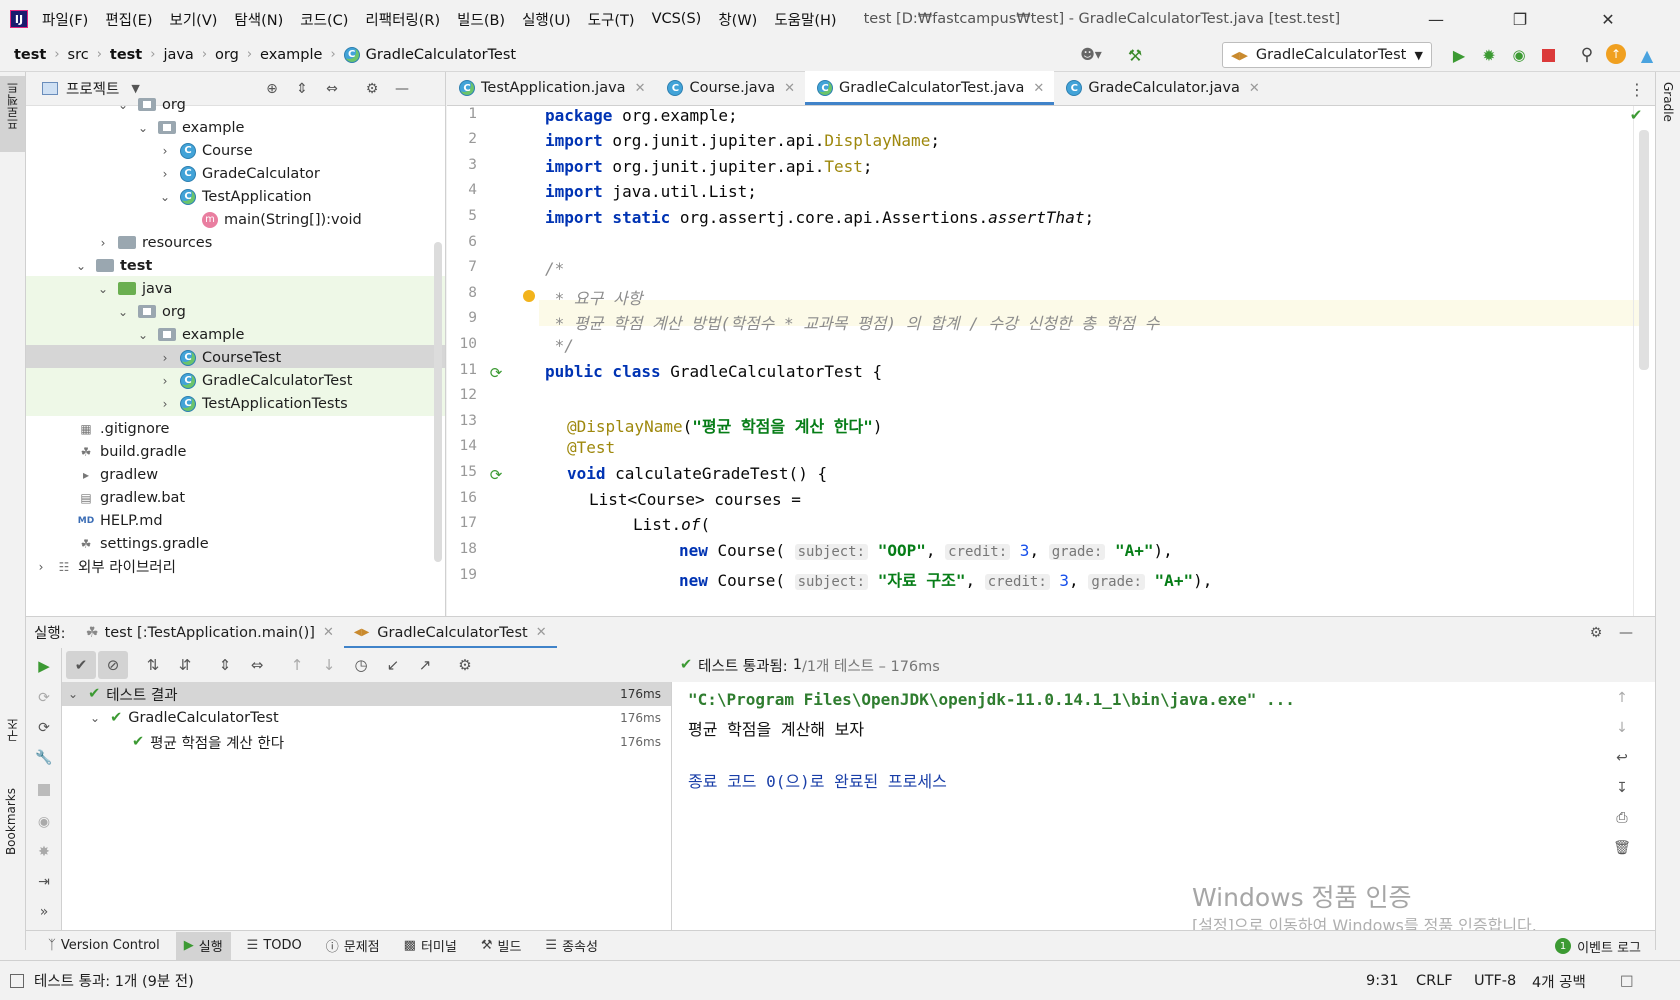 This screenshot has width=1680, height=1000. I want to click on menu-code: 코드(C), so click(324, 19).